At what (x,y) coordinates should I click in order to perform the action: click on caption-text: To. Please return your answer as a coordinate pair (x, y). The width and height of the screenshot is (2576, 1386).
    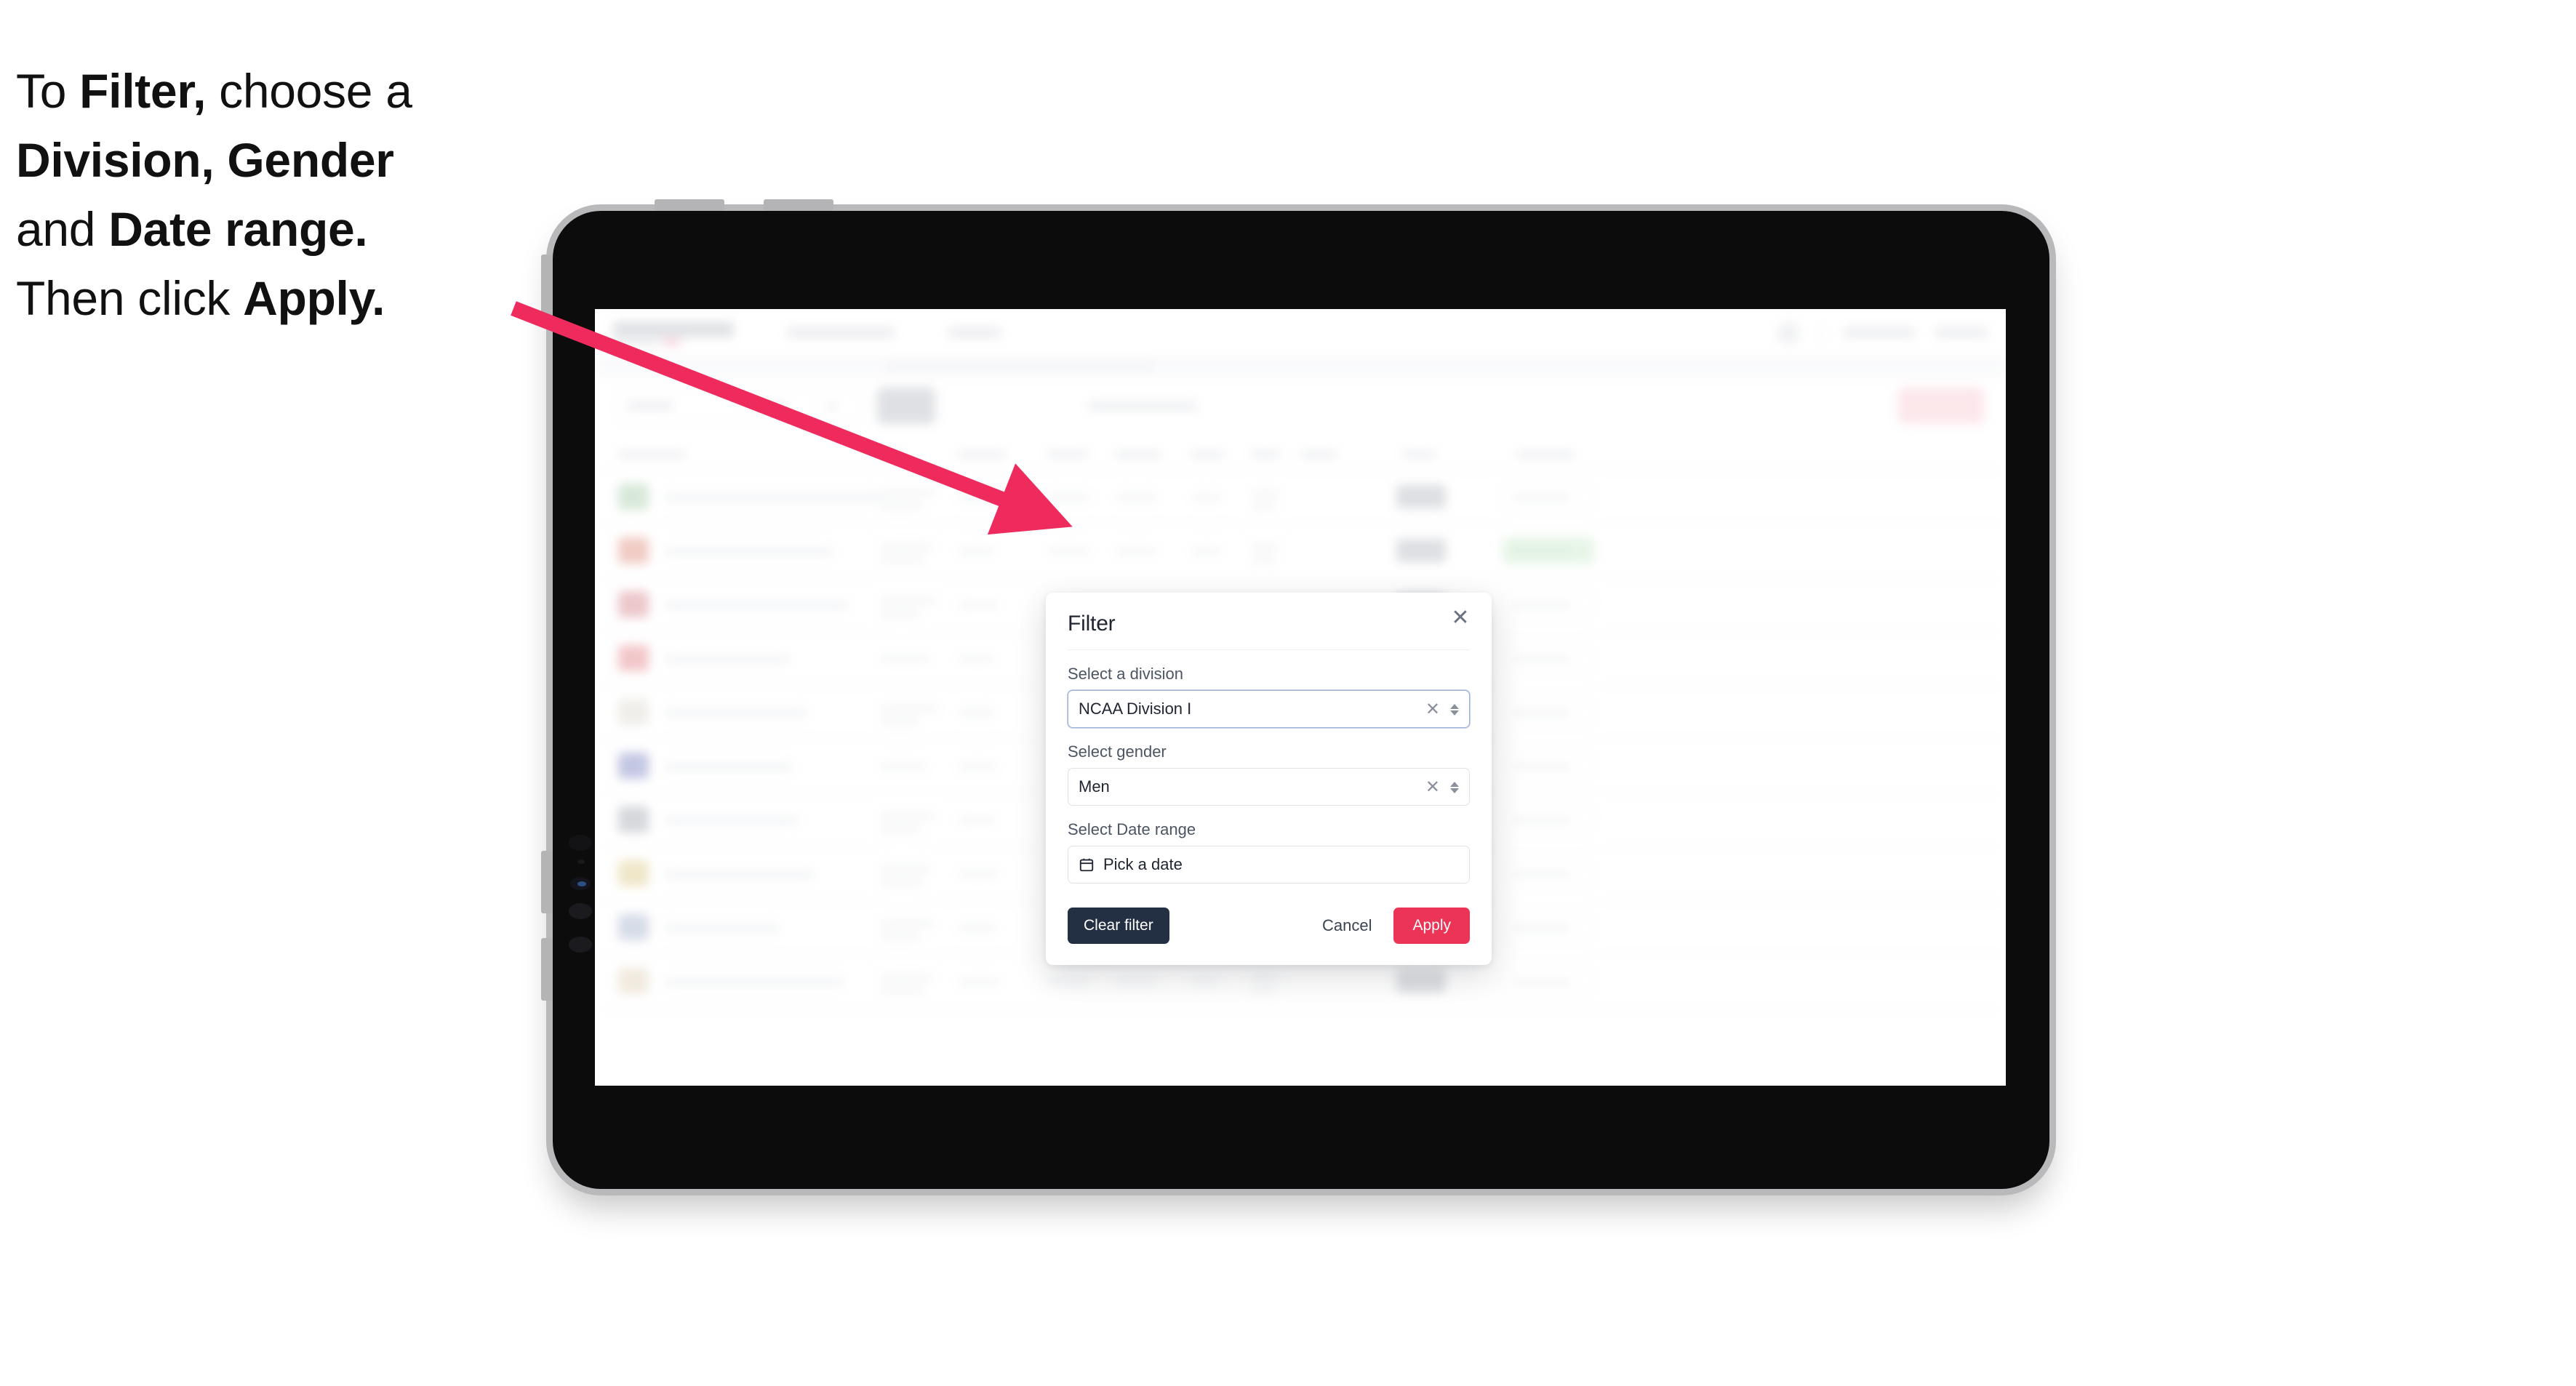
    Looking at the image, I should click on (48, 91).